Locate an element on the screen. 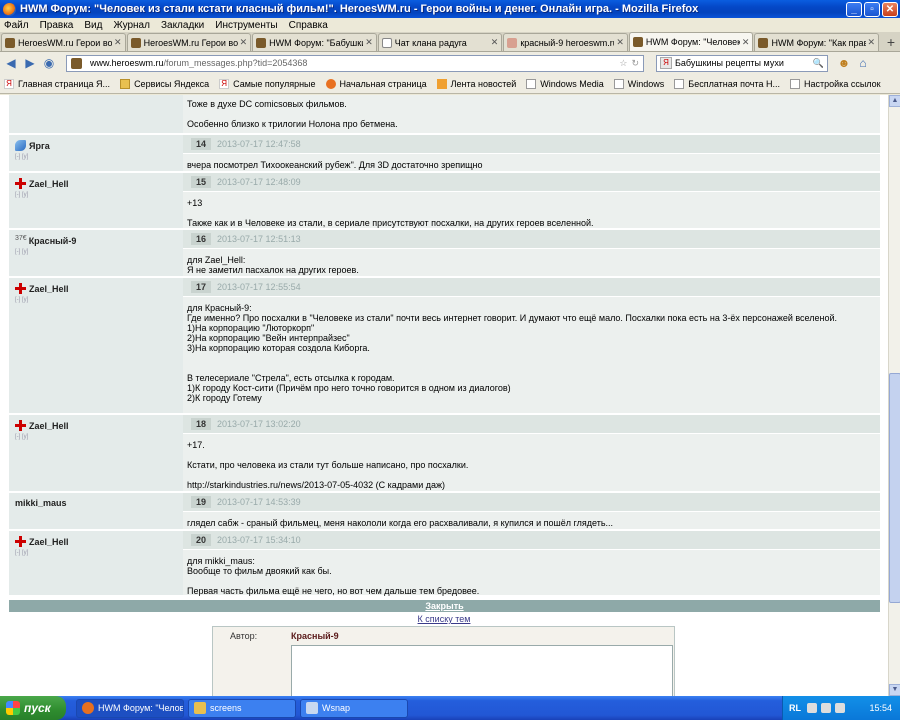  post-number: 20 is located at coordinates (201, 540).